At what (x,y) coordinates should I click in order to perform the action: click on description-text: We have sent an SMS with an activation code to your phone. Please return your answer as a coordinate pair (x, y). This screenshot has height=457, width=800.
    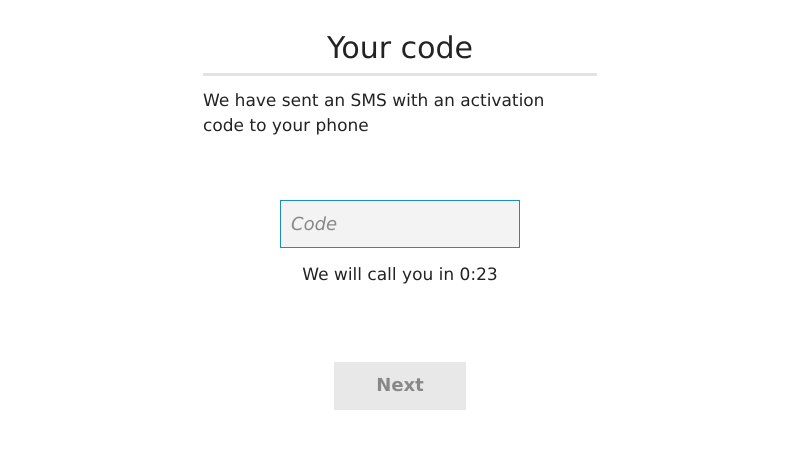
    Looking at the image, I should click on (374, 114).